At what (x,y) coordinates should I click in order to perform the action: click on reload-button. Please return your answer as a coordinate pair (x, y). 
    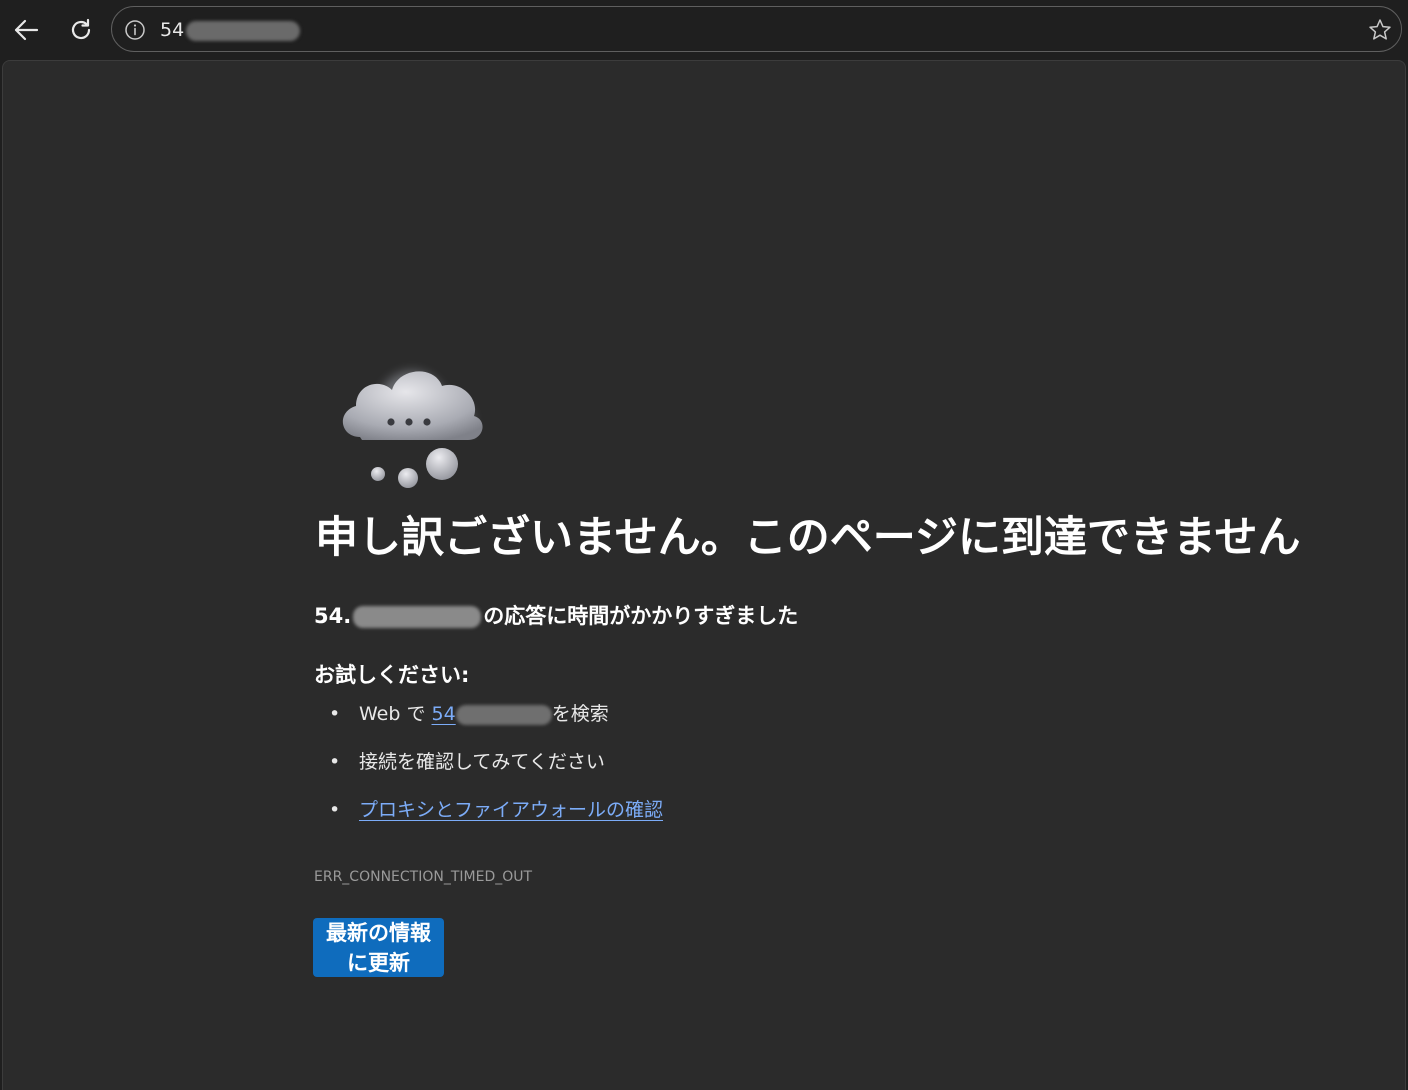
    Looking at the image, I should click on (81, 30).